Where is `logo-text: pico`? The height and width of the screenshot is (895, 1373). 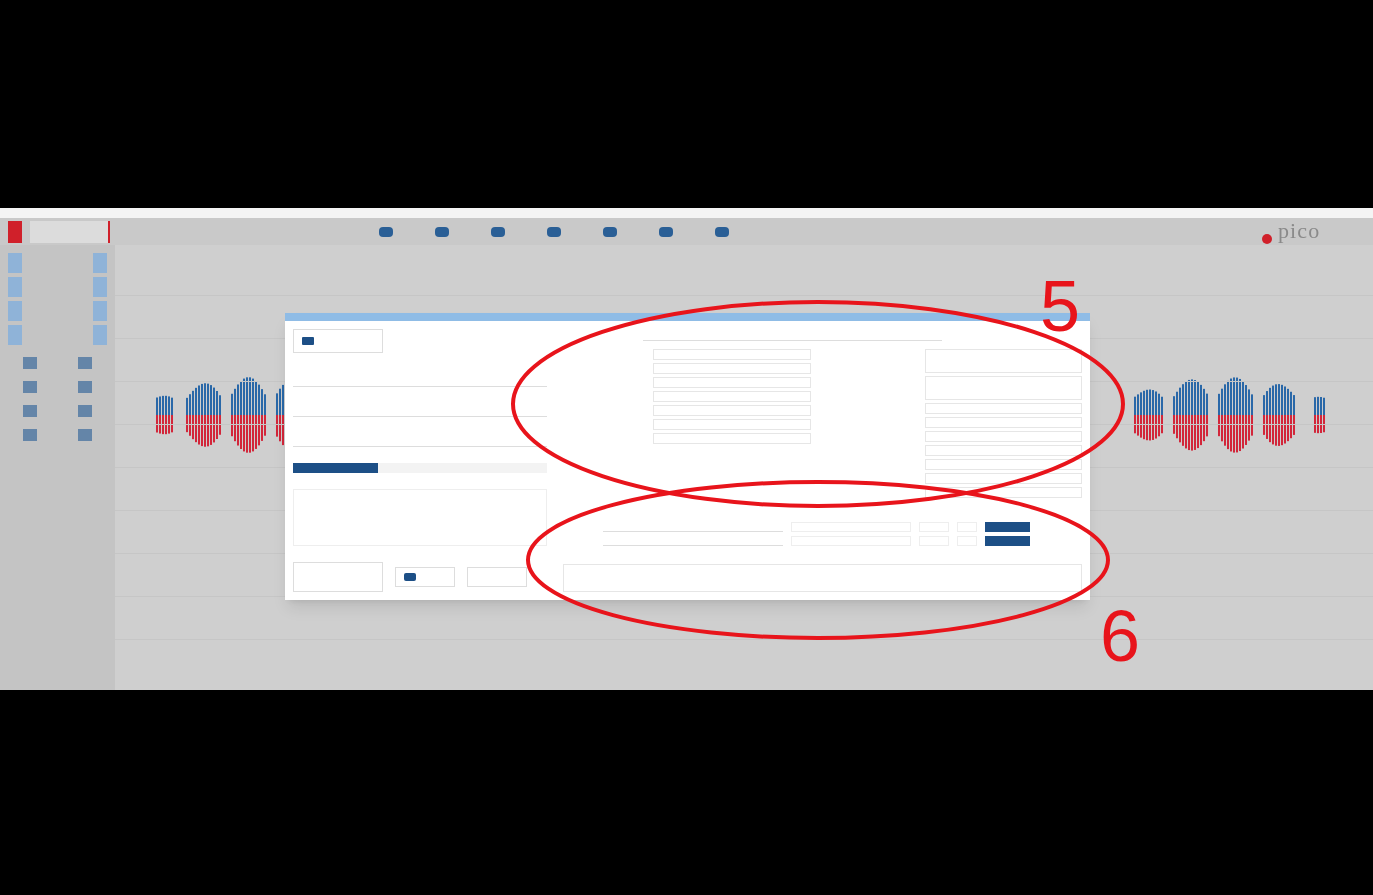
logo-text: pico is located at coordinates (1299, 231).